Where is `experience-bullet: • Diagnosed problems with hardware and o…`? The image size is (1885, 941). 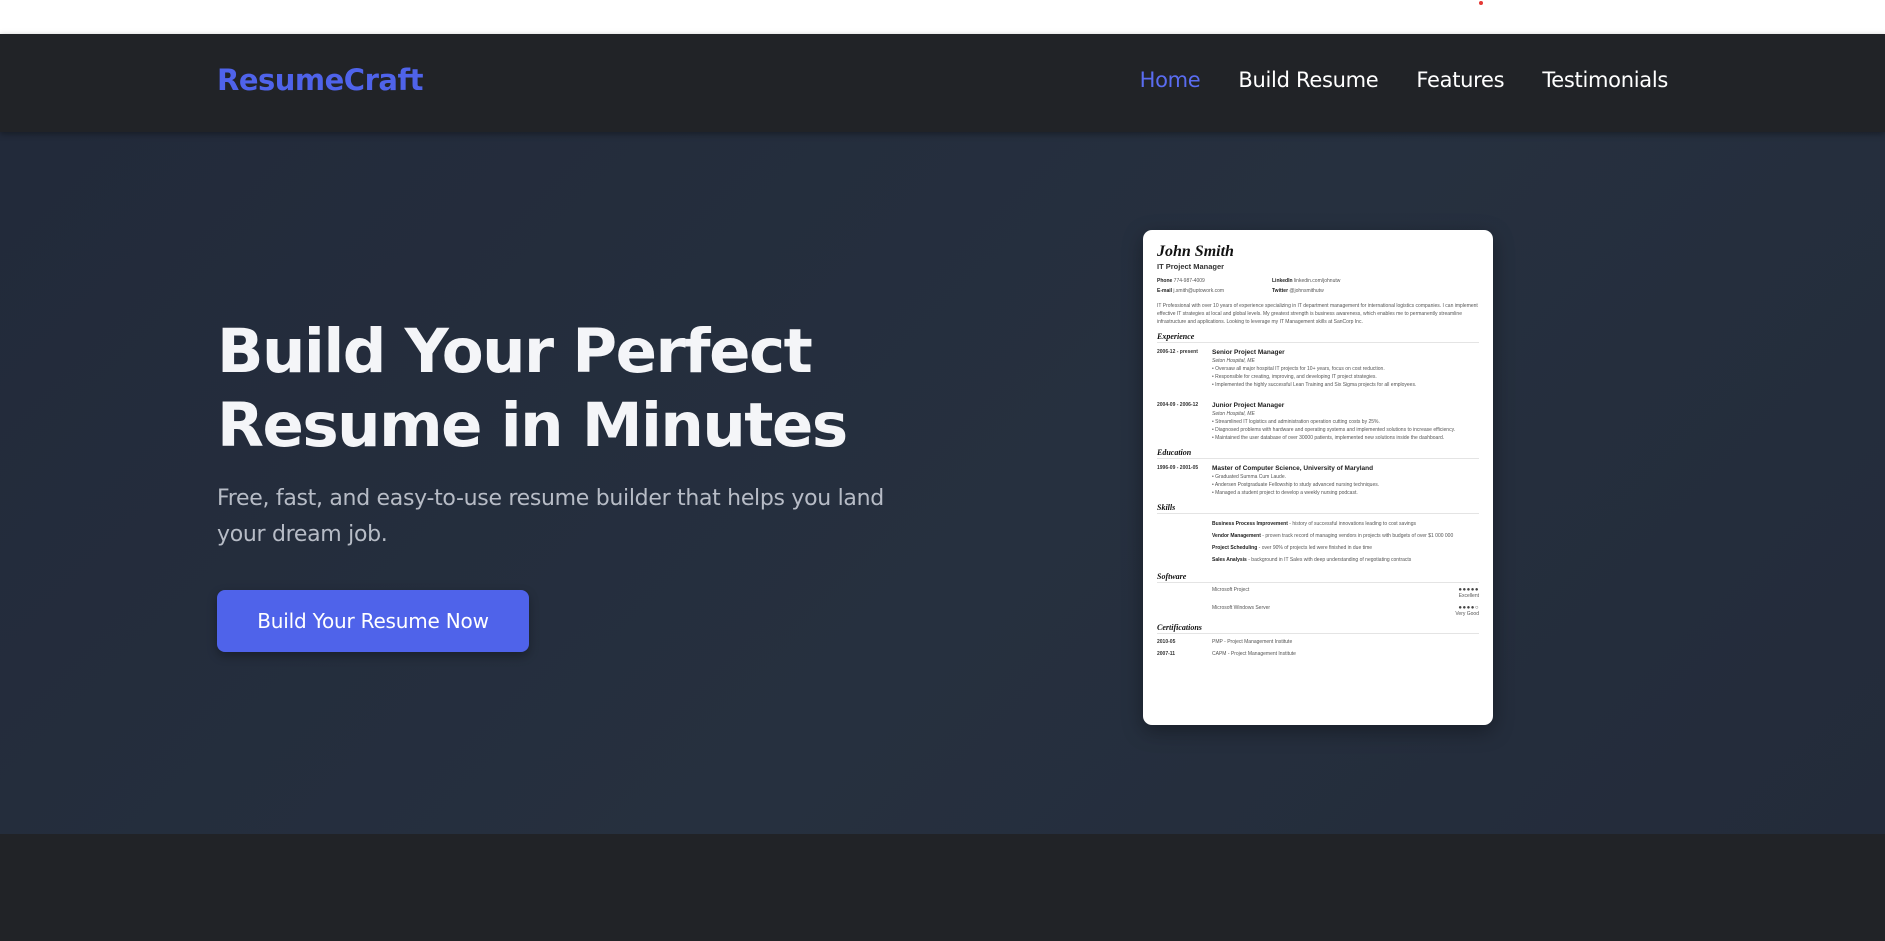 experience-bullet: • Diagnosed problems with hardware and o… is located at coordinates (1334, 430).